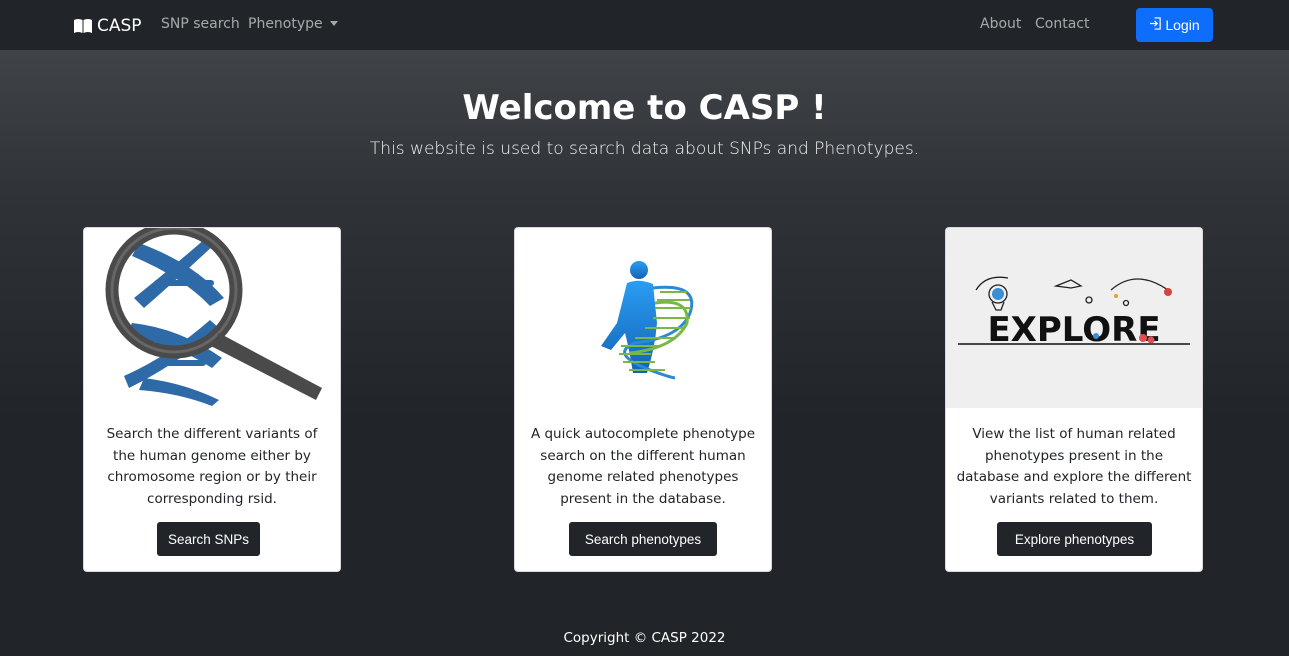 Image resolution: width=1289 pixels, height=656 pixels. Describe the element at coordinates (644, 638) in the screenshot. I see `footer-copyright: Copyright © CASP 2022` at that location.